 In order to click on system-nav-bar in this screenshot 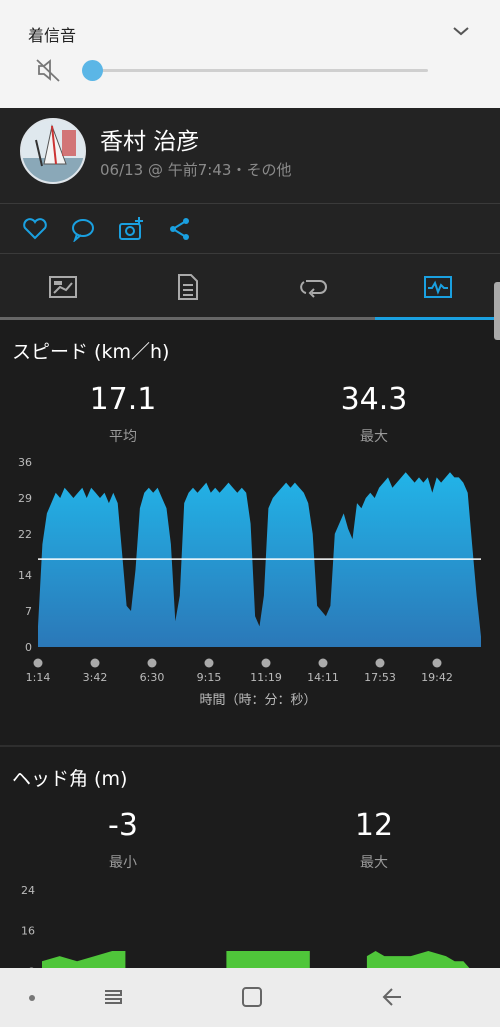, I will do `click(250, 997)`.